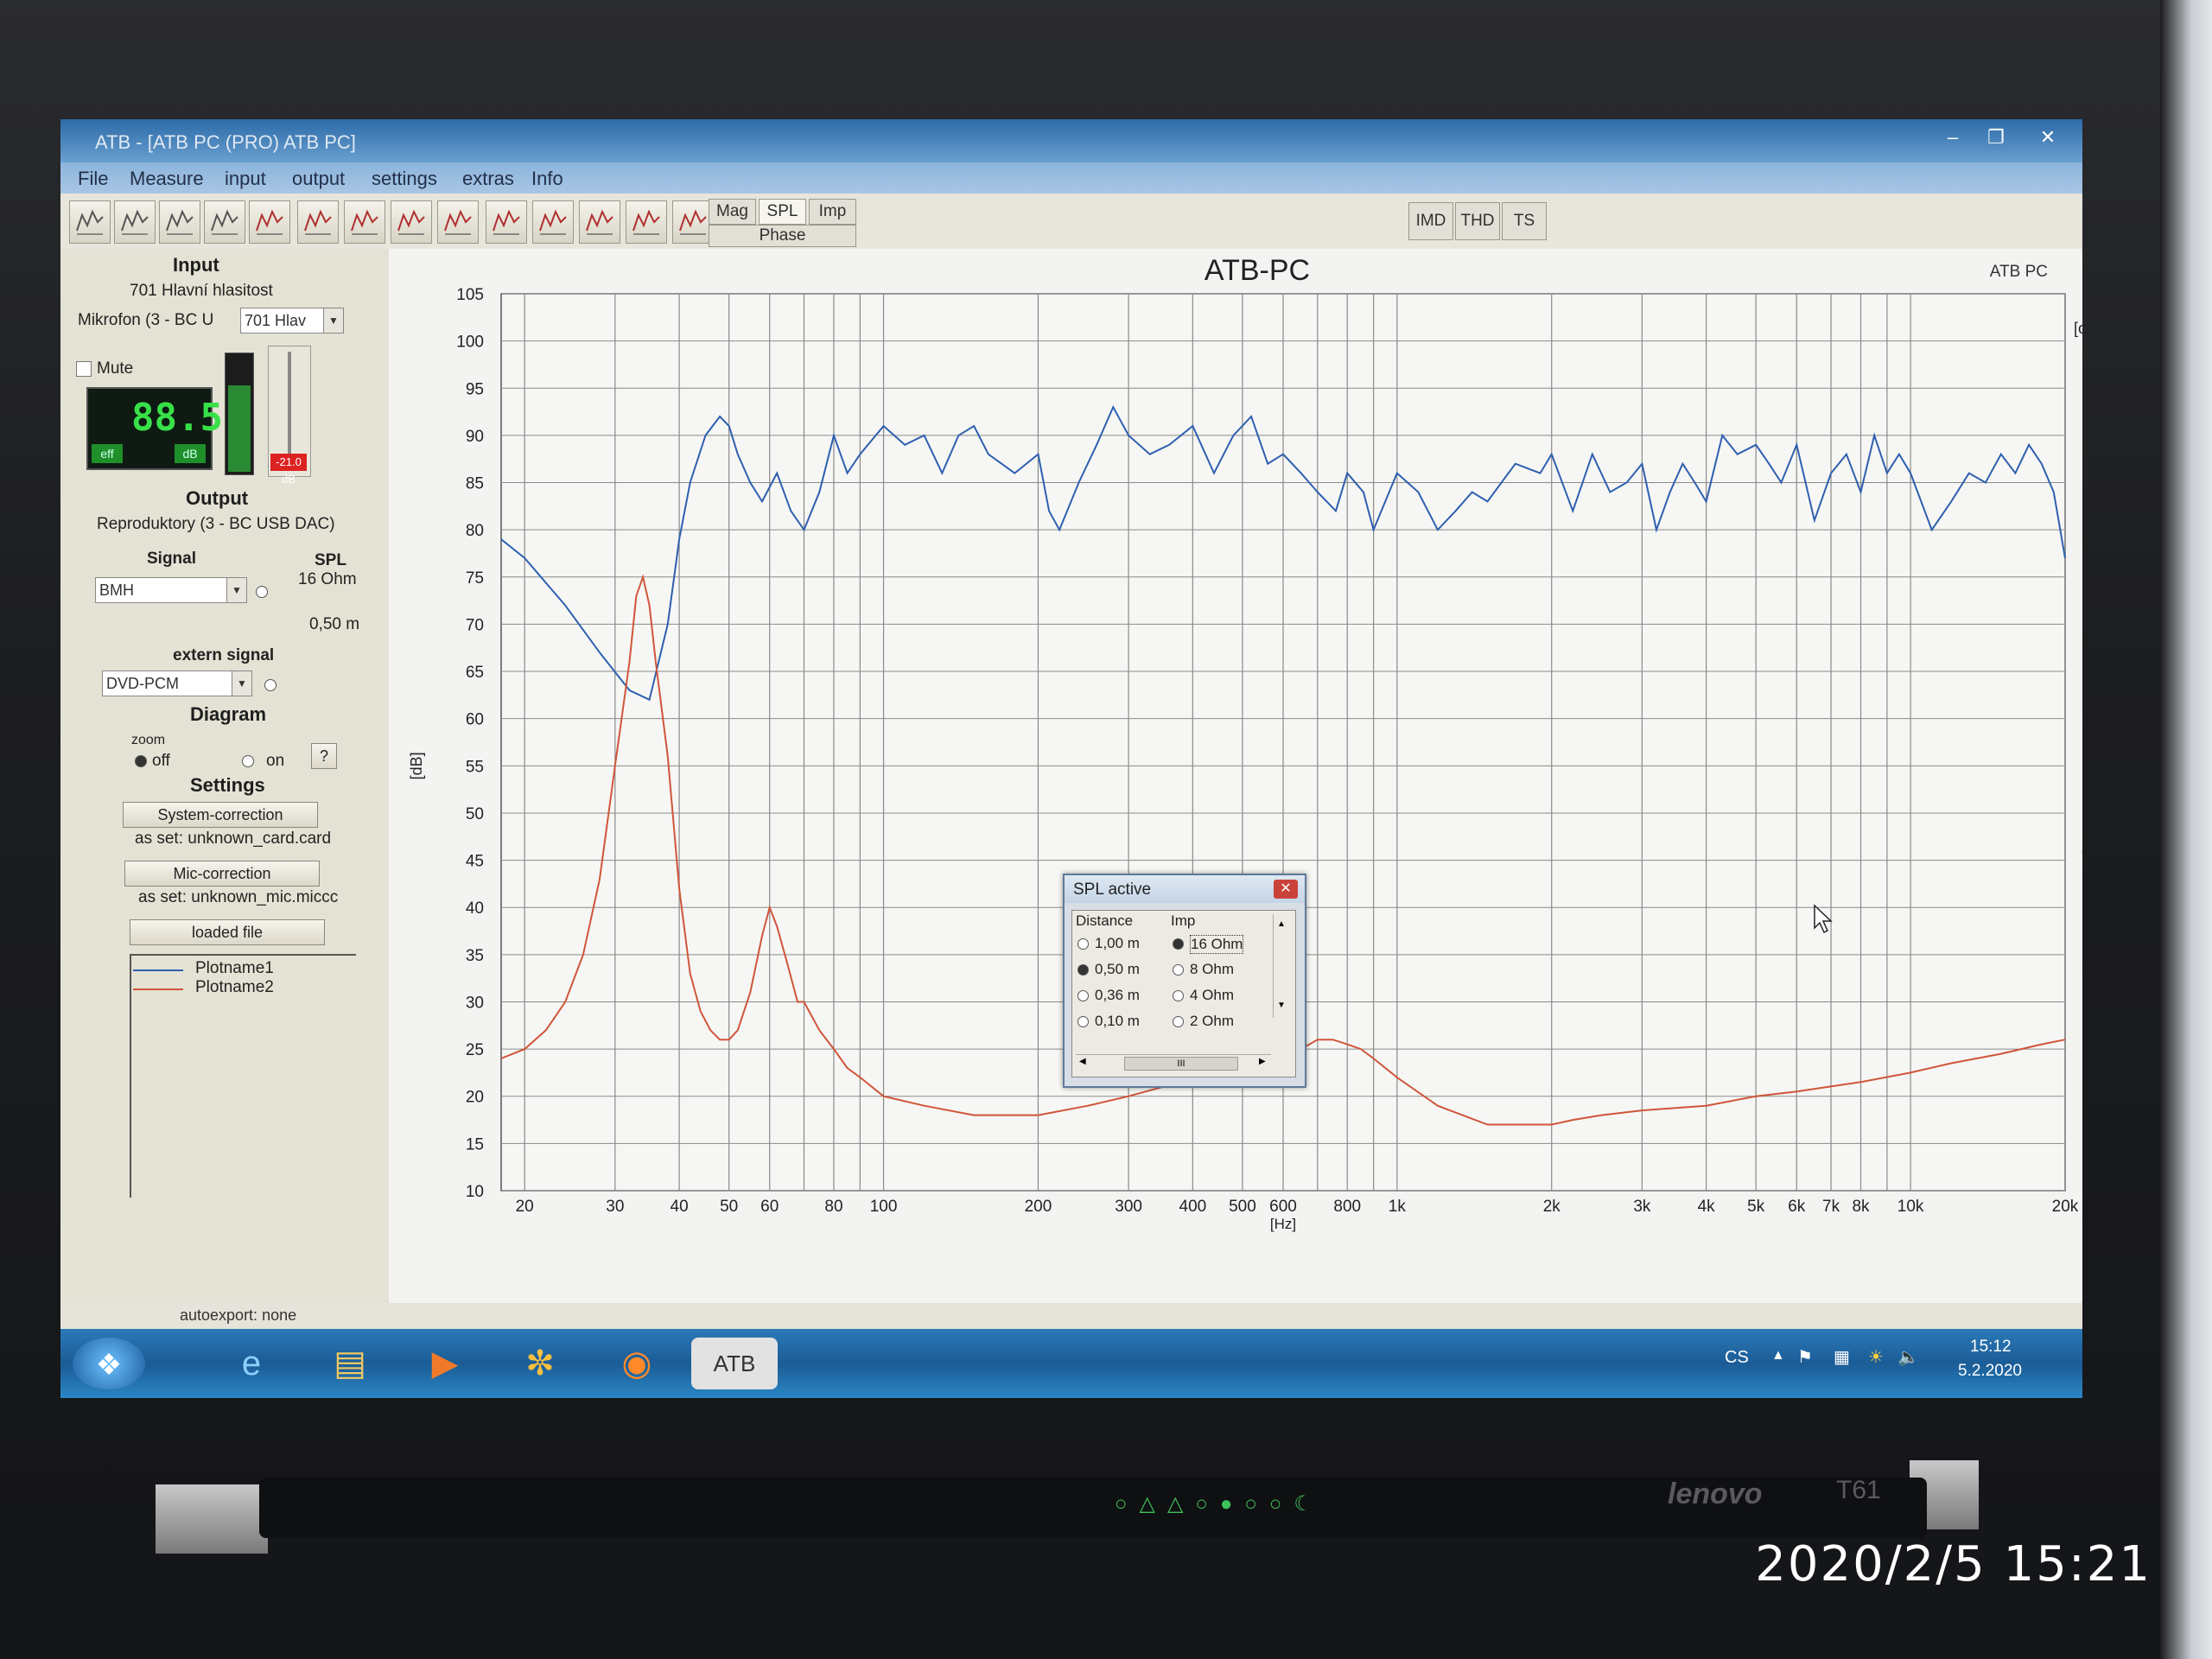 This screenshot has height=1659, width=2212. What do you see at coordinates (179, 222) in the screenshot?
I see `print-icon` at bounding box center [179, 222].